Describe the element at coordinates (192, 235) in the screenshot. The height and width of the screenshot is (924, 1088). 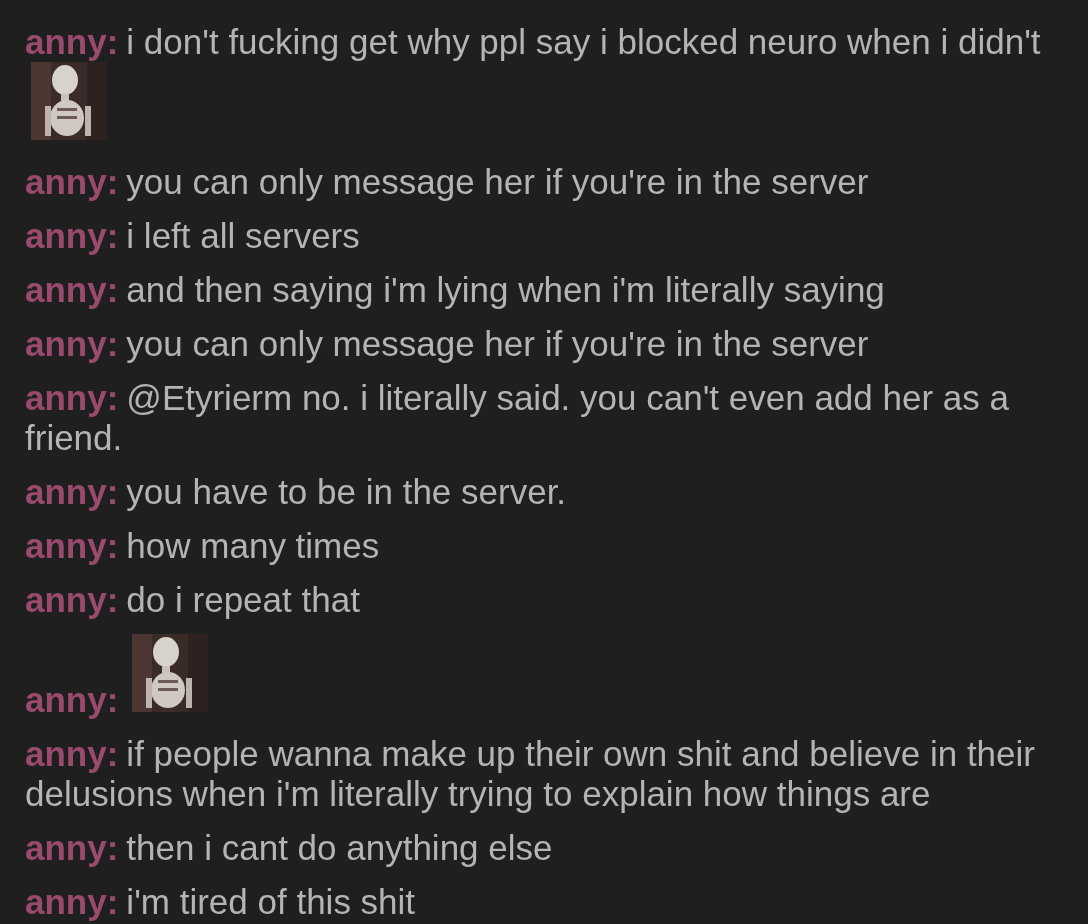
I see `chat-message: anny: i left all servers` at that location.